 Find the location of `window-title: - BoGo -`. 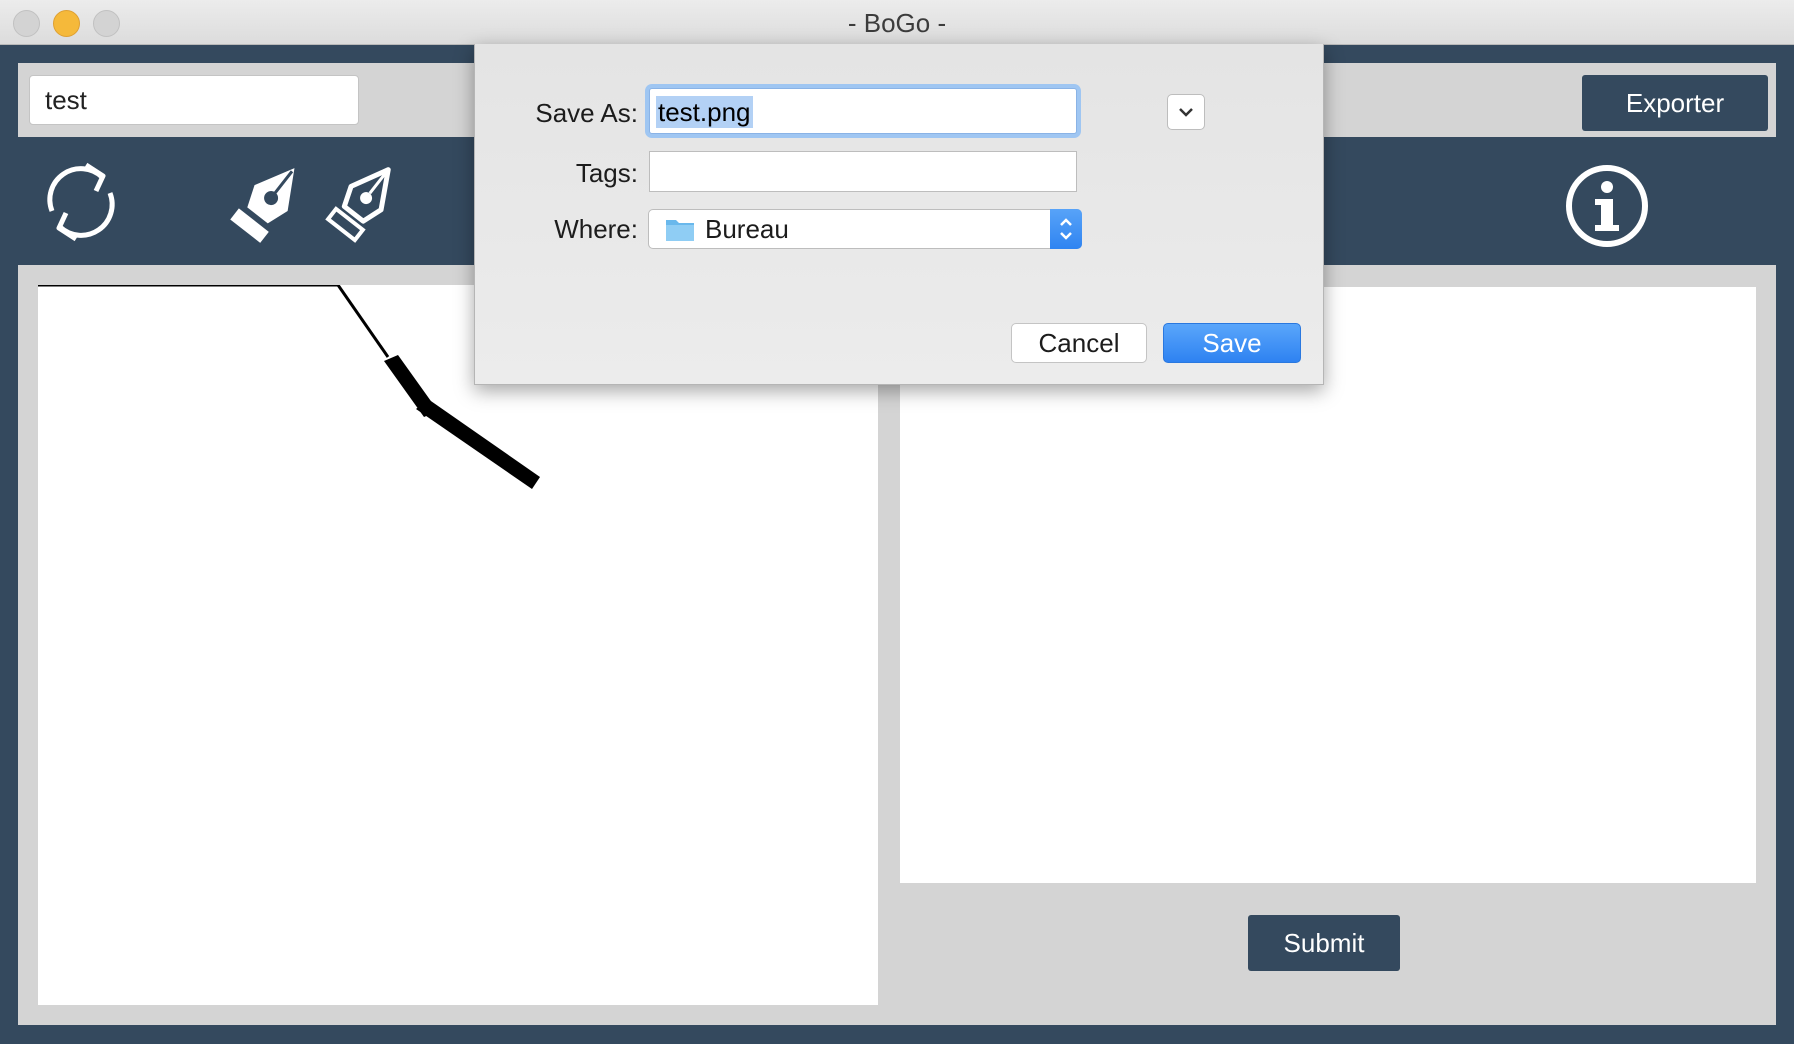

window-title: - BoGo - is located at coordinates (897, 23).